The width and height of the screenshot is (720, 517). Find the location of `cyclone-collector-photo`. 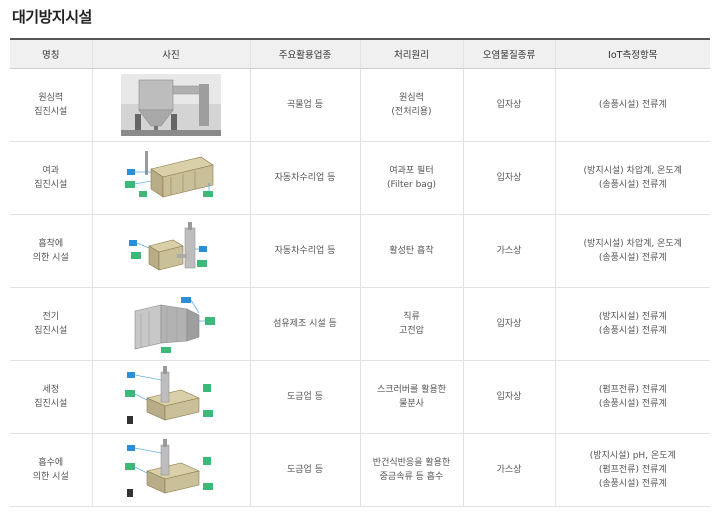

cyclone-collector-photo is located at coordinates (171, 104).